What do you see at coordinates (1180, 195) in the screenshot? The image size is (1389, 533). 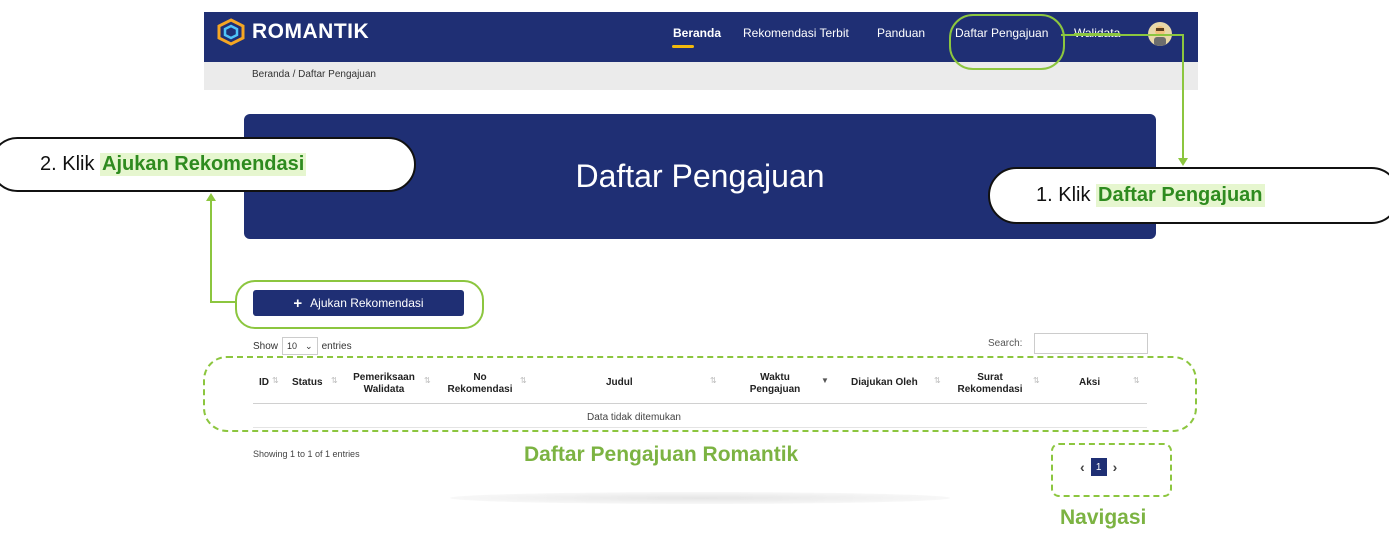 I see `callout-step-1-highlight: Daftar Pengajuan` at bounding box center [1180, 195].